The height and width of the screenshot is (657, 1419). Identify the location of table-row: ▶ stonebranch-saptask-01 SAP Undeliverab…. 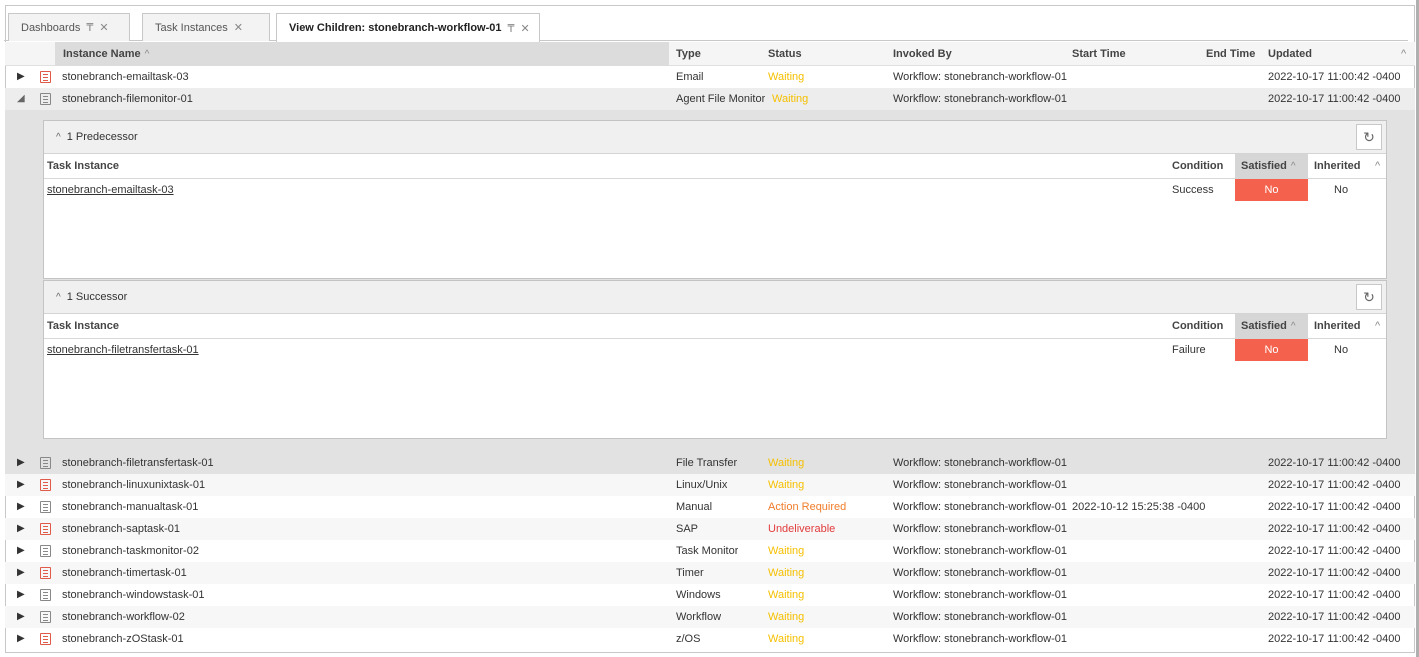
(710, 529).